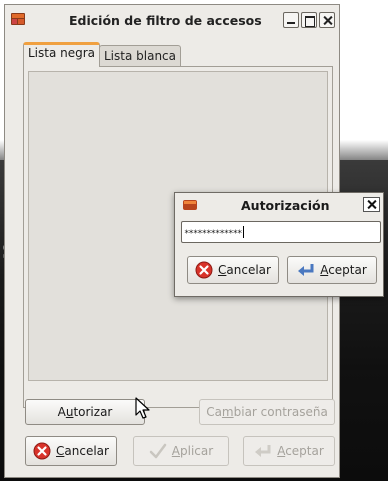 The width and height of the screenshot is (388, 481). I want to click on authorize-button: Autorizar, so click(85, 412).